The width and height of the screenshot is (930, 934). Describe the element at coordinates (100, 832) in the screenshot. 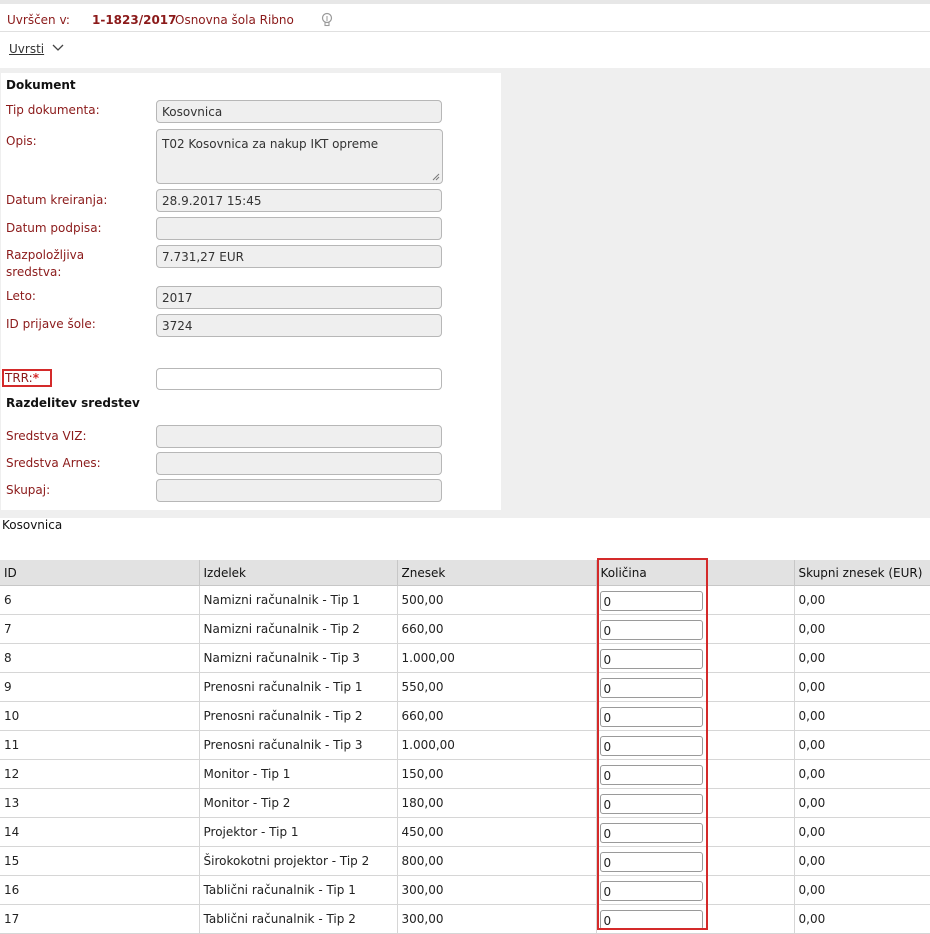

I see `row-id: 14` at that location.